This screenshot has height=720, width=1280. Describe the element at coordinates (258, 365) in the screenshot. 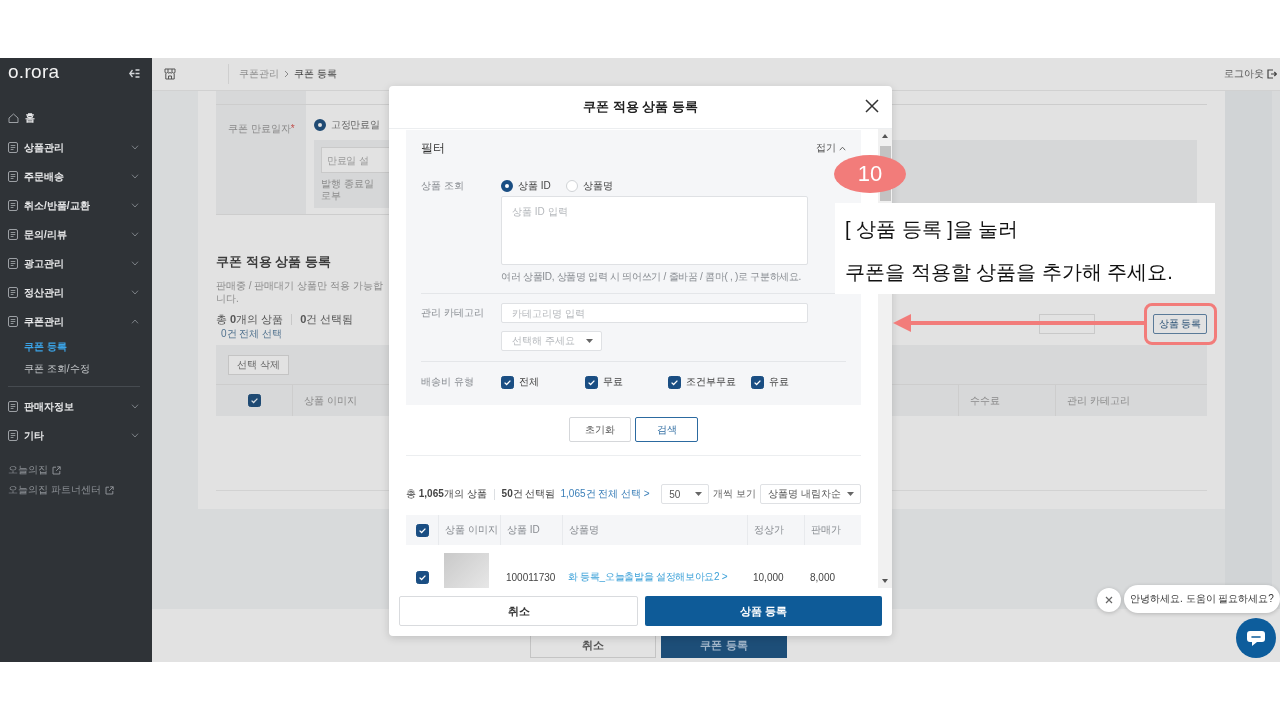

I see `delete-selected-button: 선택 삭제` at that location.